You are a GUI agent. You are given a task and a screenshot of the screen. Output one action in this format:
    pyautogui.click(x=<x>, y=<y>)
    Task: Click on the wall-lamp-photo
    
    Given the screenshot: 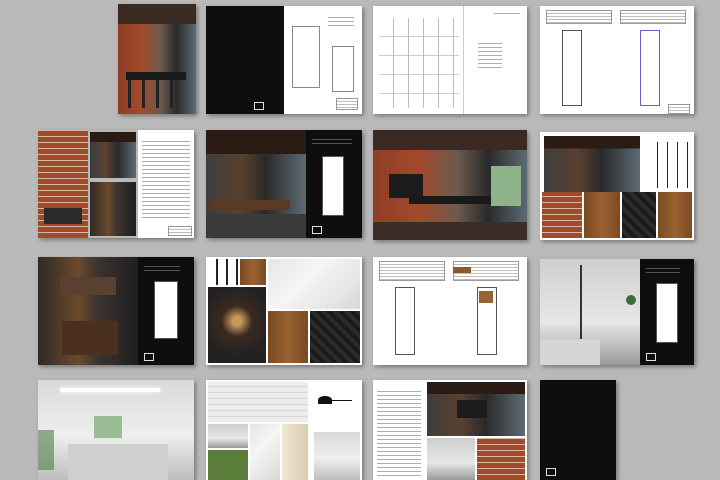 What is the action you would take?
    pyautogui.click(x=237, y=325)
    